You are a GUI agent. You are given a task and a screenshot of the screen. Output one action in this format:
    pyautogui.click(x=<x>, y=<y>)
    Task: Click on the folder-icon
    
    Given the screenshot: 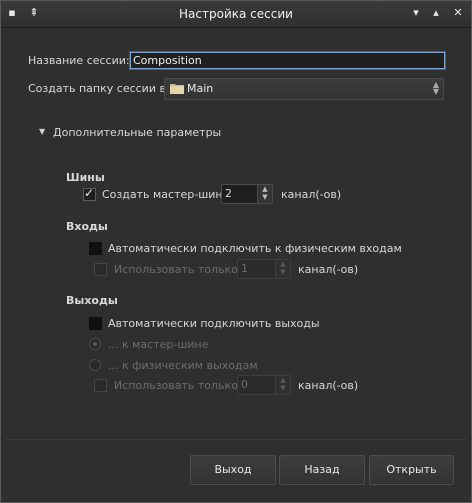 What is the action you would take?
    pyautogui.click(x=177, y=89)
    